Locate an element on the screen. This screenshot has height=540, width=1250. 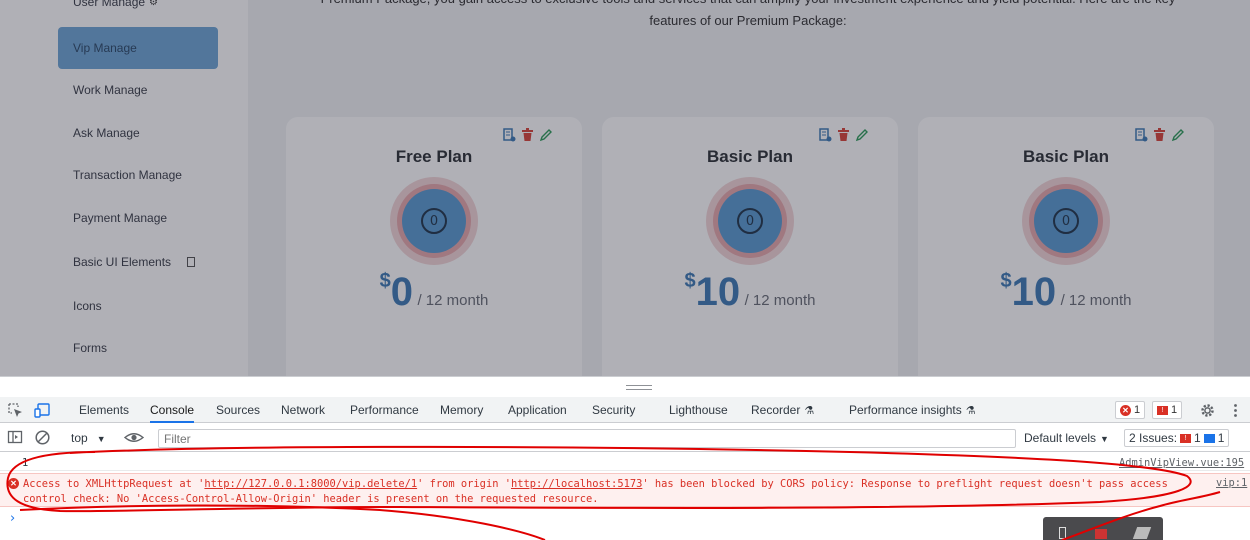
context-selector: top ▼ is located at coordinates (88, 438).